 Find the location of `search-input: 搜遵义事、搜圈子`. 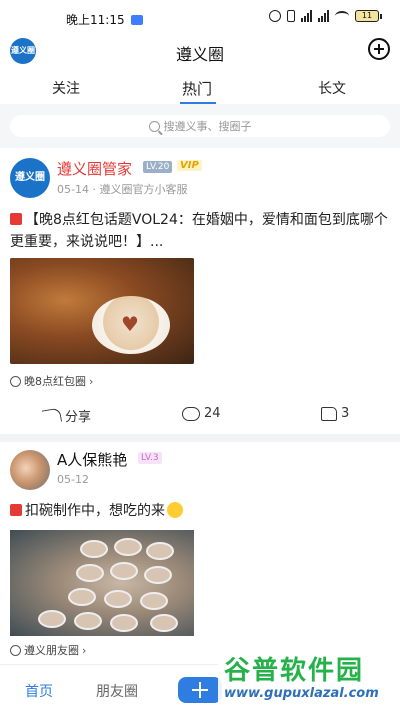

search-input: 搜遵义事、搜圈子 is located at coordinates (200, 126).